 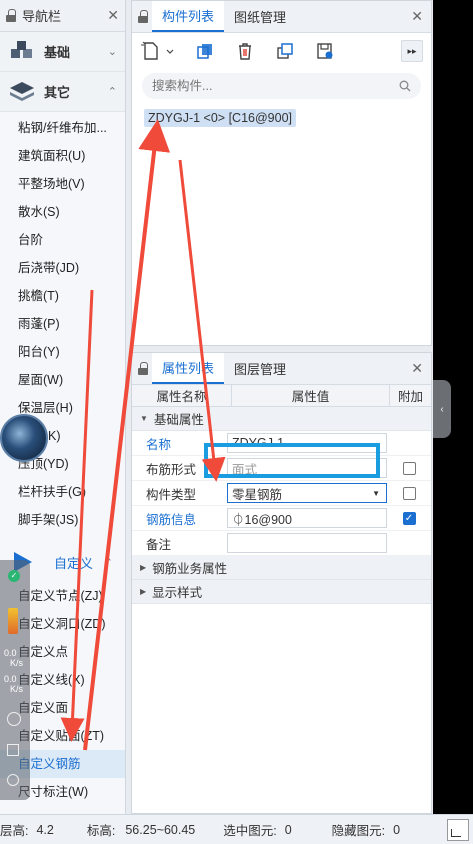 What do you see at coordinates (442, 409) in the screenshot?
I see `collapse-panel-handle: ‹` at bounding box center [442, 409].